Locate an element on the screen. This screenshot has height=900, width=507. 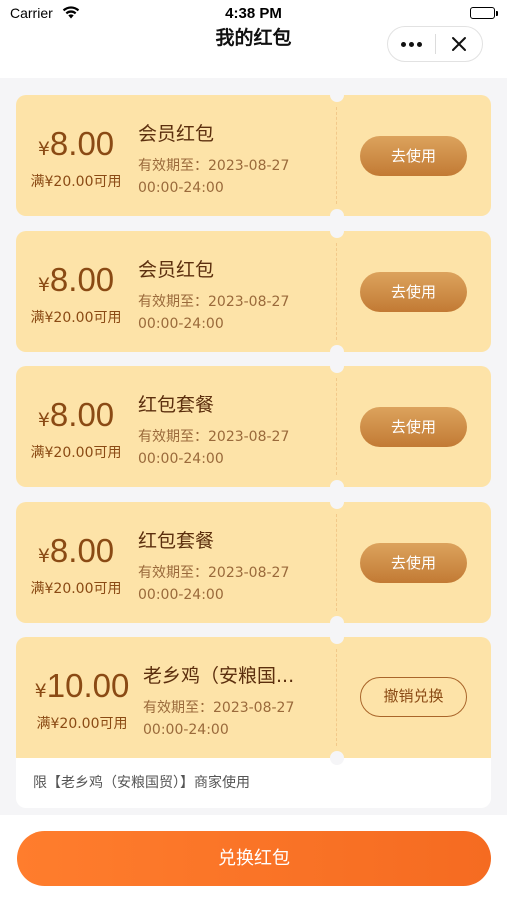
status-bar: Carrier 4:38 PM is located at coordinates (253, 13).